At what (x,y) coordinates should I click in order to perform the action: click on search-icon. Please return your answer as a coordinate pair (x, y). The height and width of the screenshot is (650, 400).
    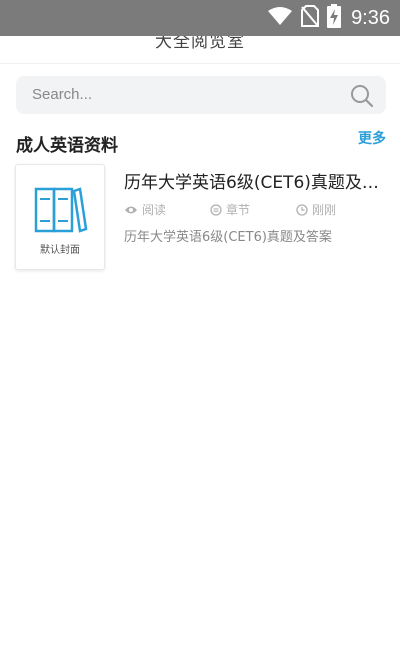
    Looking at the image, I should click on (362, 96).